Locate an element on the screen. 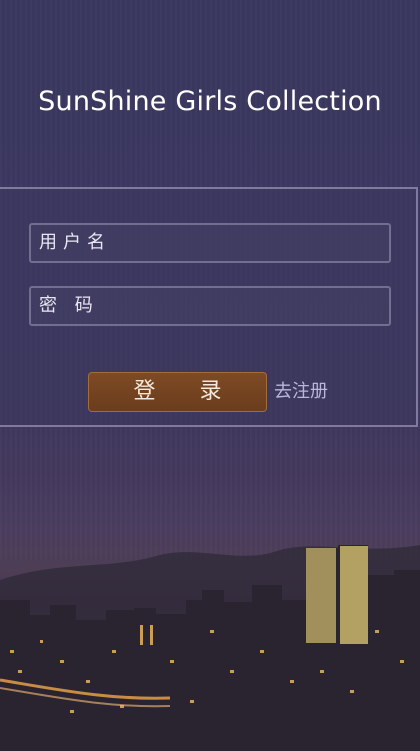 This screenshot has height=751, width=420. app-title: SunShine Girls Collection is located at coordinates (210, 101).